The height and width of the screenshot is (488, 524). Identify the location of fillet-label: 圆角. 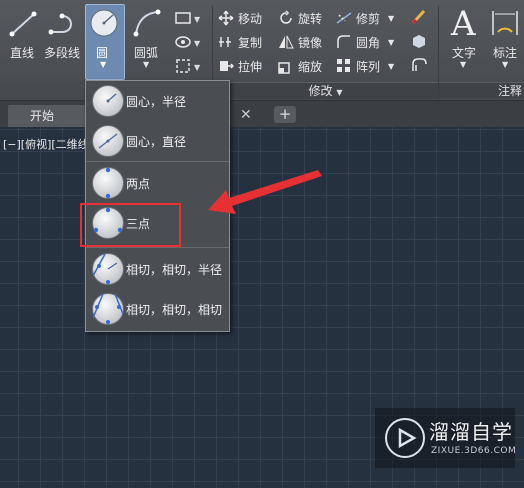
(368, 42).